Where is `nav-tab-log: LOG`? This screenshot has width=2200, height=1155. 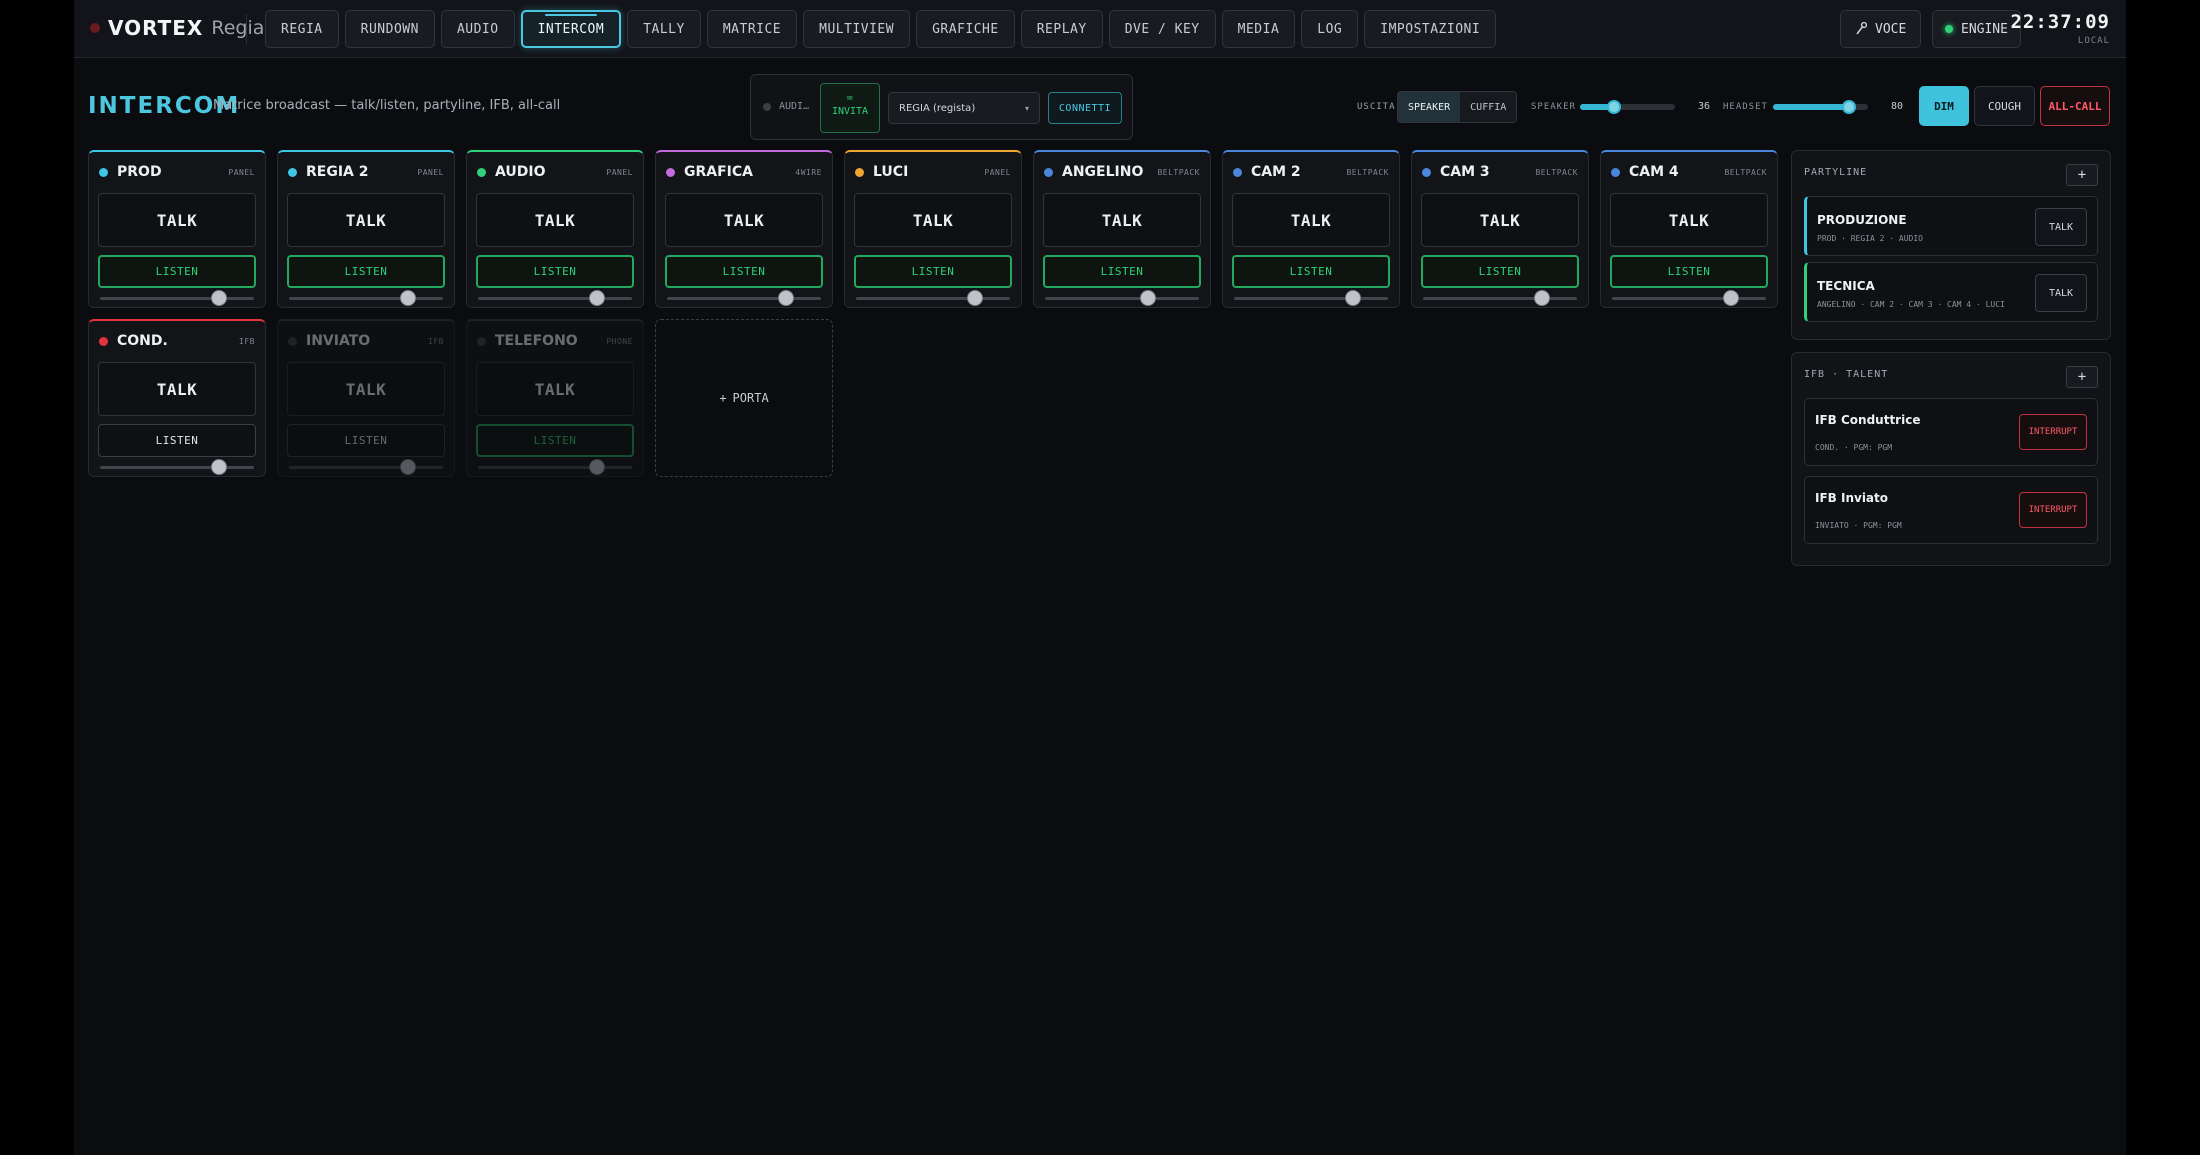 nav-tab-log: LOG is located at coordinates (1330, 29).